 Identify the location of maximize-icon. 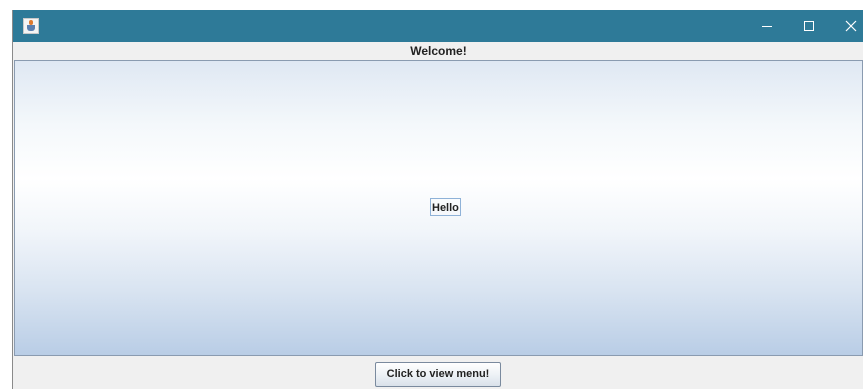
(809, 26).